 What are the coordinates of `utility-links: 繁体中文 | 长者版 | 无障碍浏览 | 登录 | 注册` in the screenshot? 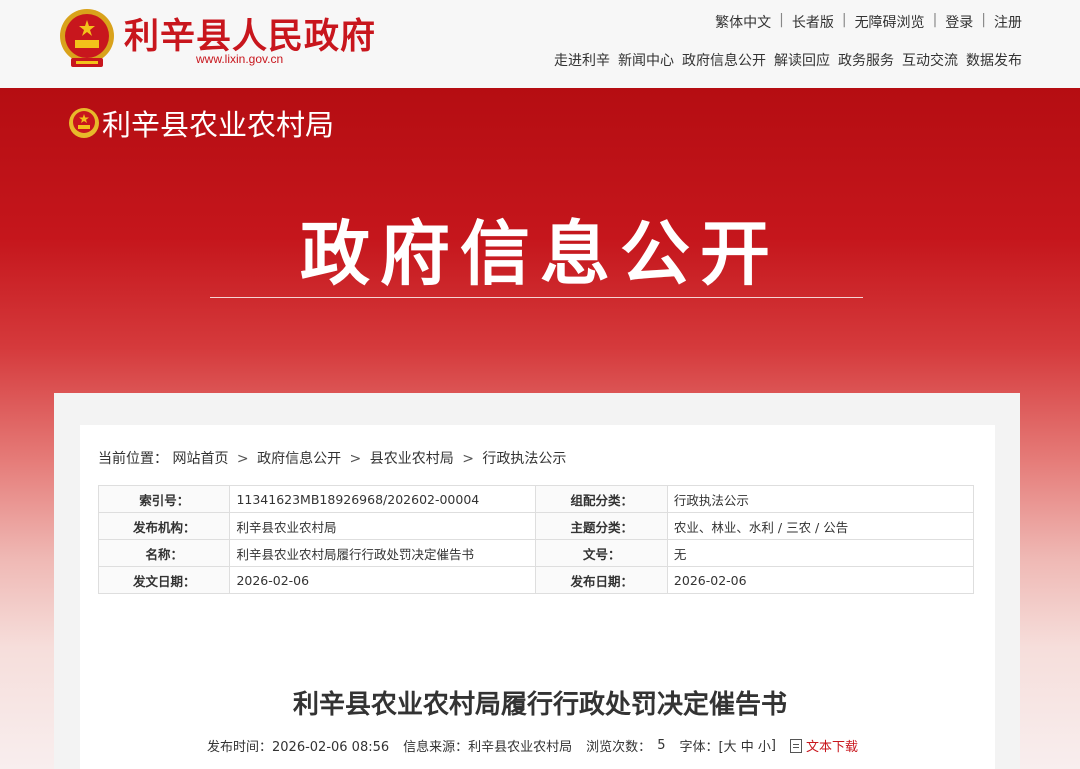 It's located at (864, 22).